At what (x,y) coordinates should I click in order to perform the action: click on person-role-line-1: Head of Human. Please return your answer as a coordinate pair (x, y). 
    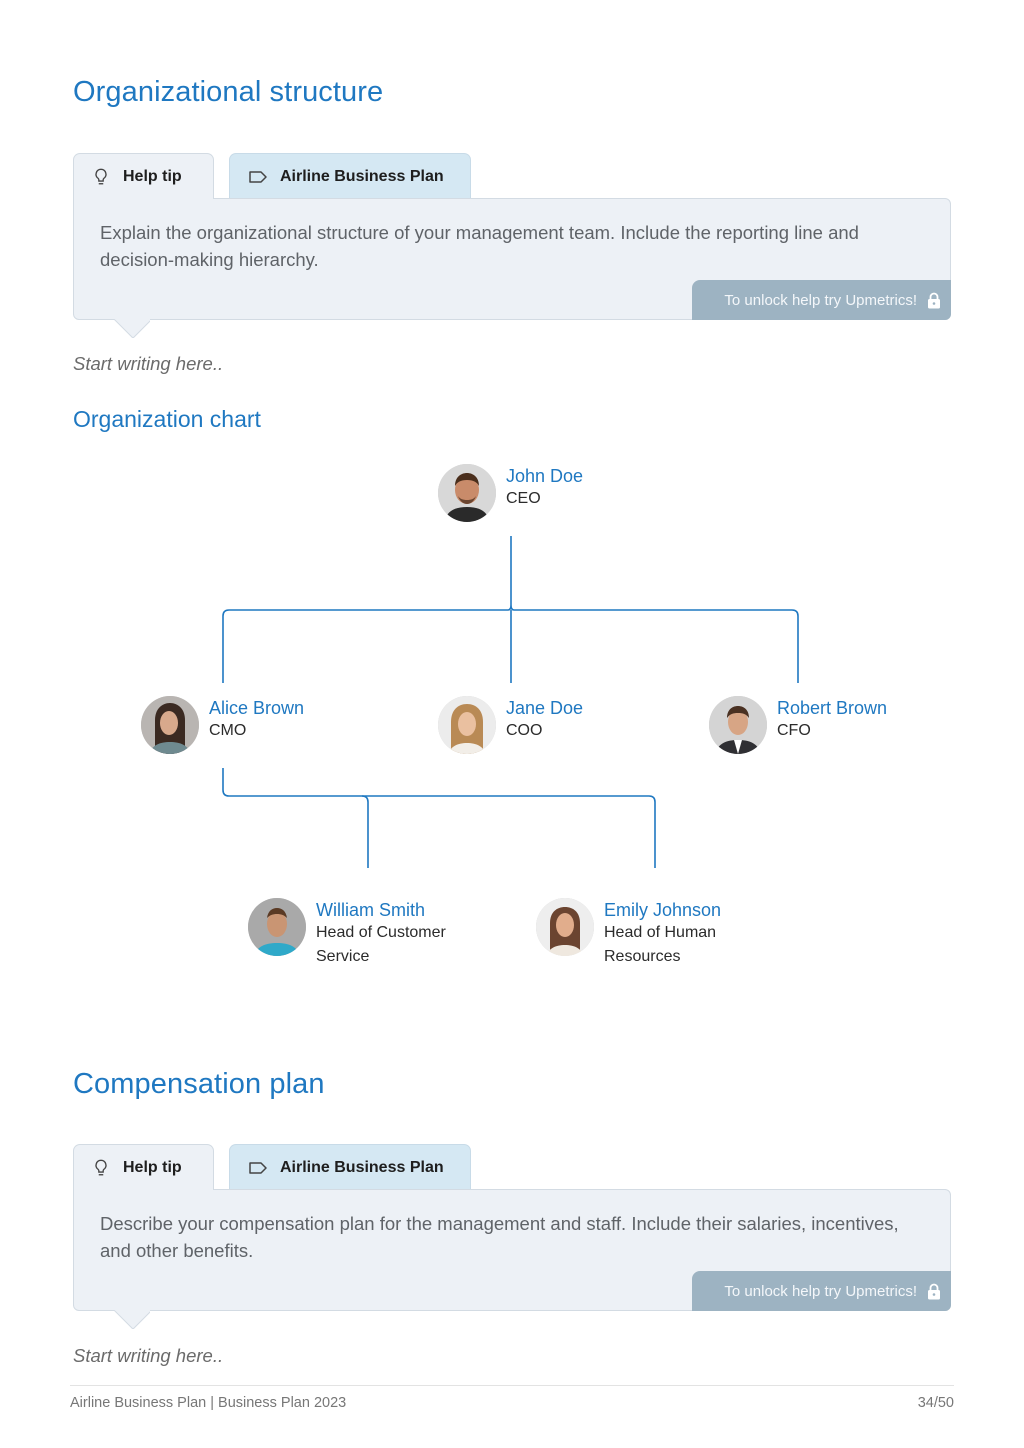
    Looking at the image, I should click on (660, 932).